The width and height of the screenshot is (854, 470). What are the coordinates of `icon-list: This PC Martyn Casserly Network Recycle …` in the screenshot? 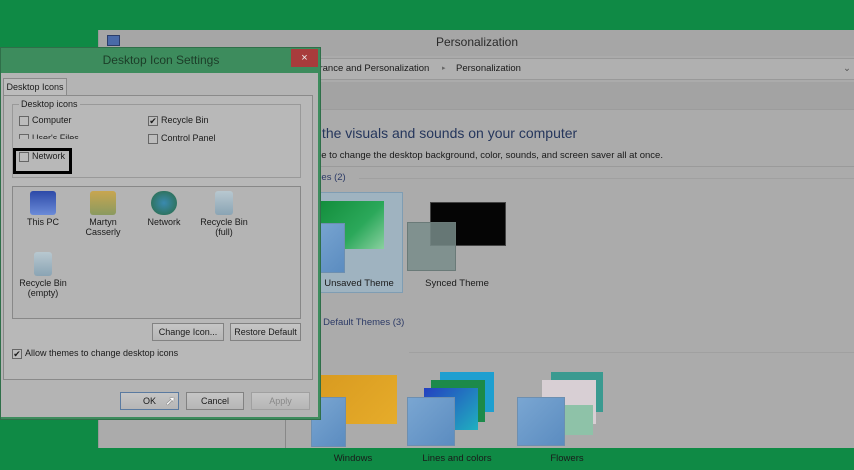 It's located at (156, 252).